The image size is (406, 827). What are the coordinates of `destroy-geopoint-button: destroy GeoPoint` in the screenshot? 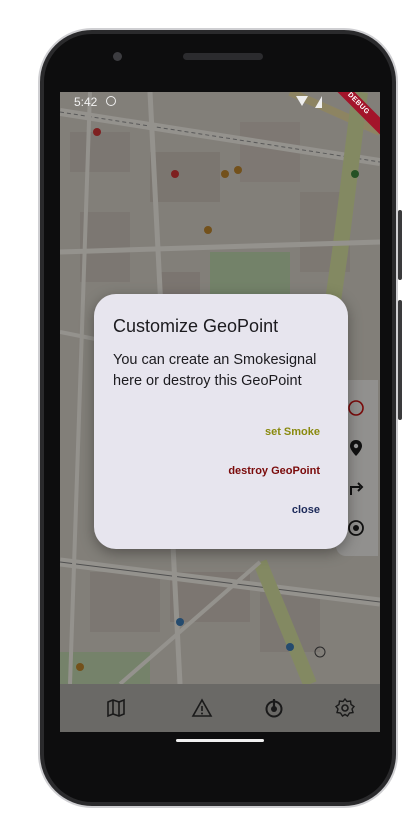 It's located at (274, 471).